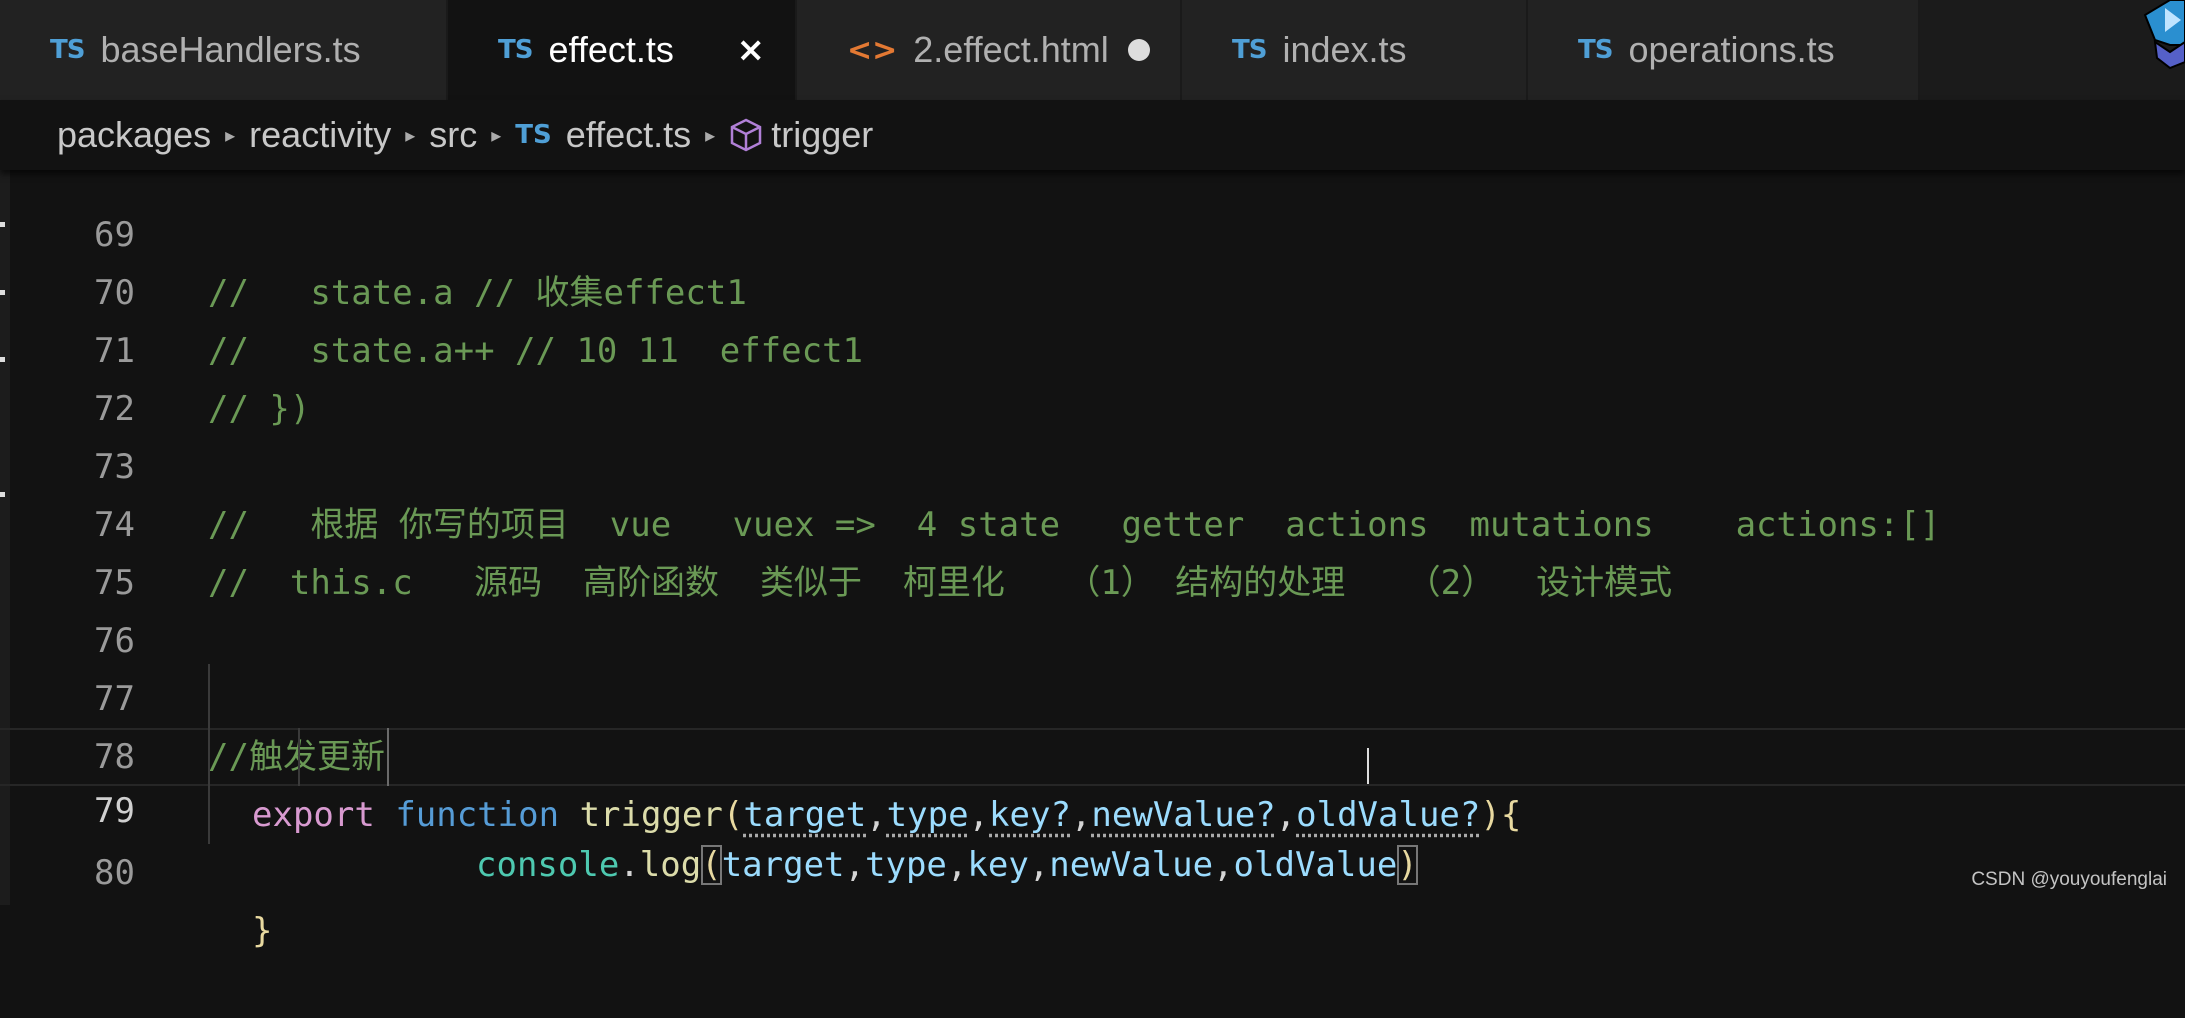 The width and height of the screenshot is (2185, 1018). What do you see at coordinates (746, 135) in the screenshot?
I see `cube-method-icon` at bounding box center [746, 135].